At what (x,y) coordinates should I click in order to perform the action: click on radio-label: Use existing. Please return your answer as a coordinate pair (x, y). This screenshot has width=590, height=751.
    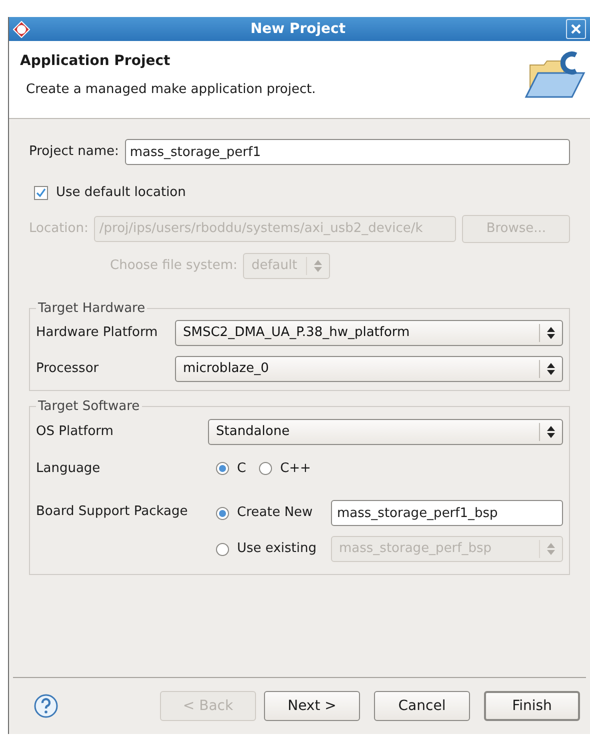
    Looking at the image, I should click on (276, 549).